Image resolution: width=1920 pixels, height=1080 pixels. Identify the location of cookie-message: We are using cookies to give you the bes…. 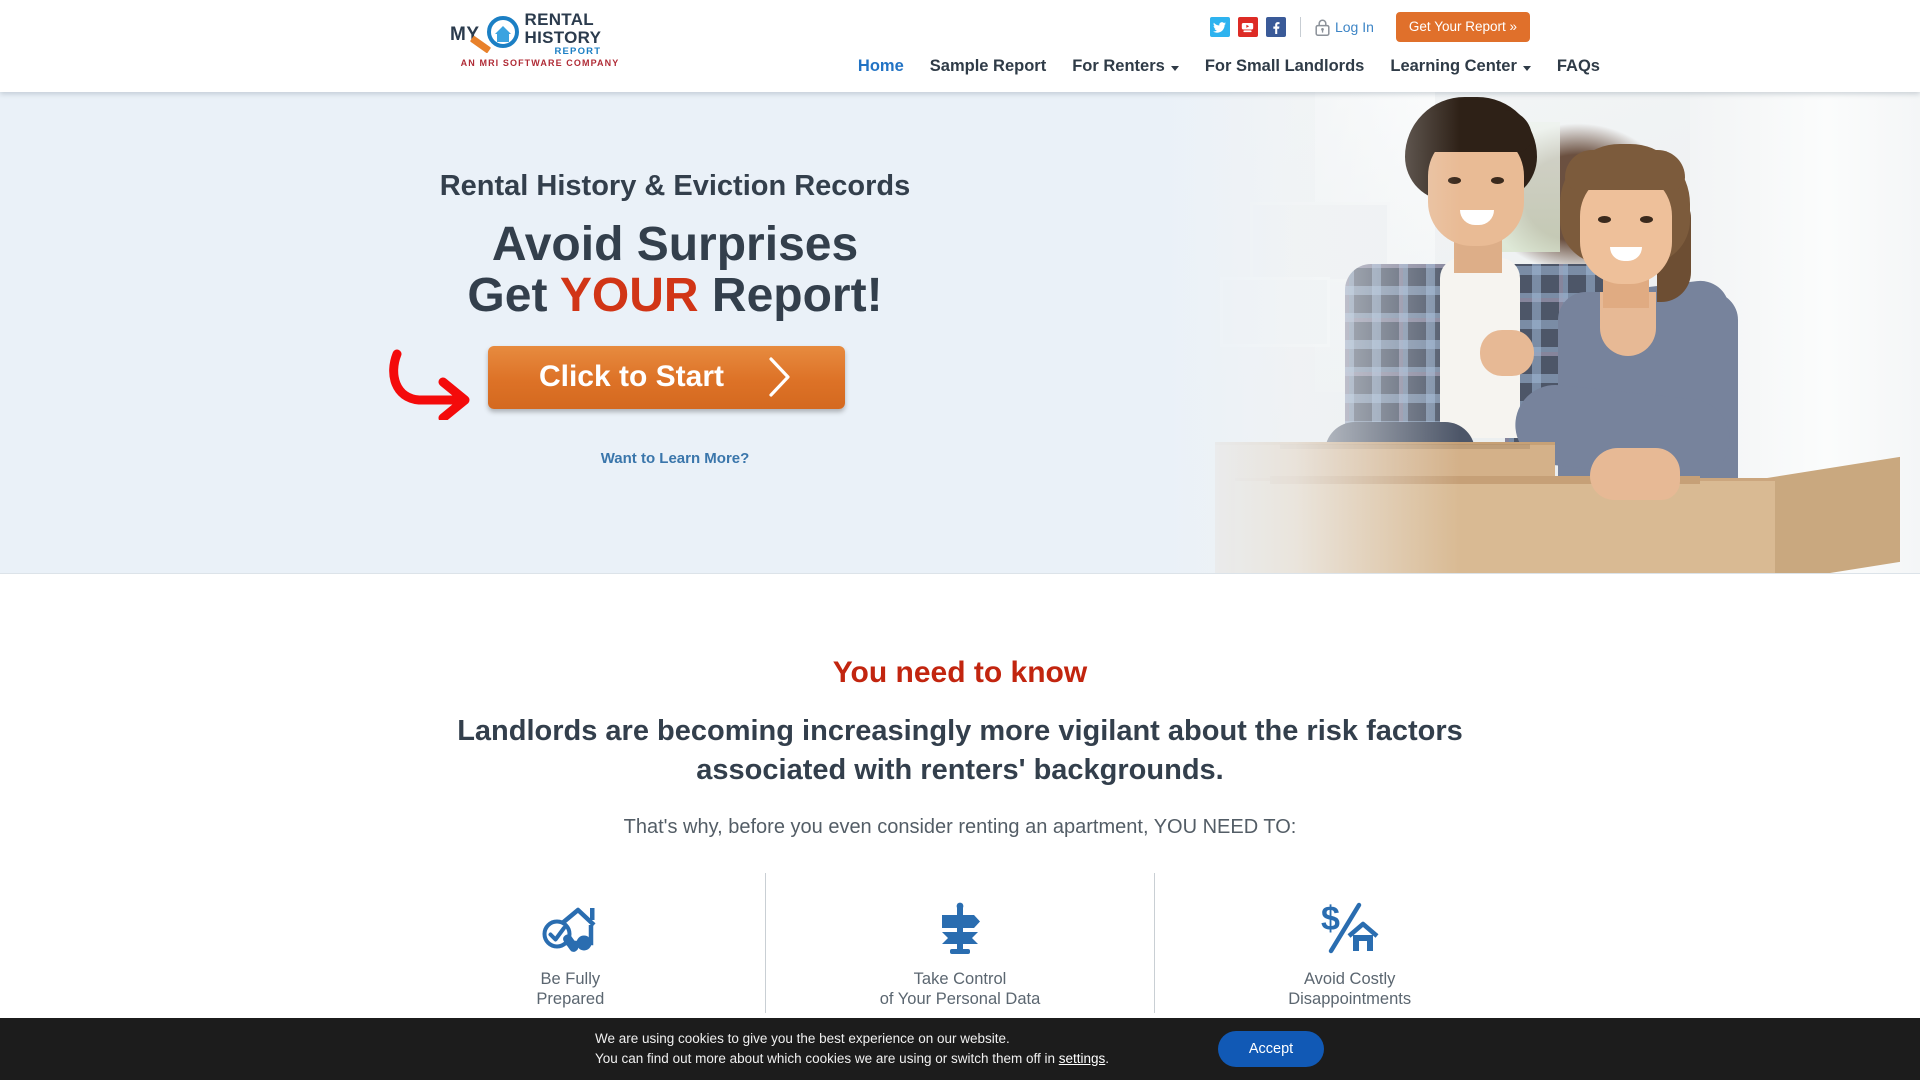
(852, 1048).